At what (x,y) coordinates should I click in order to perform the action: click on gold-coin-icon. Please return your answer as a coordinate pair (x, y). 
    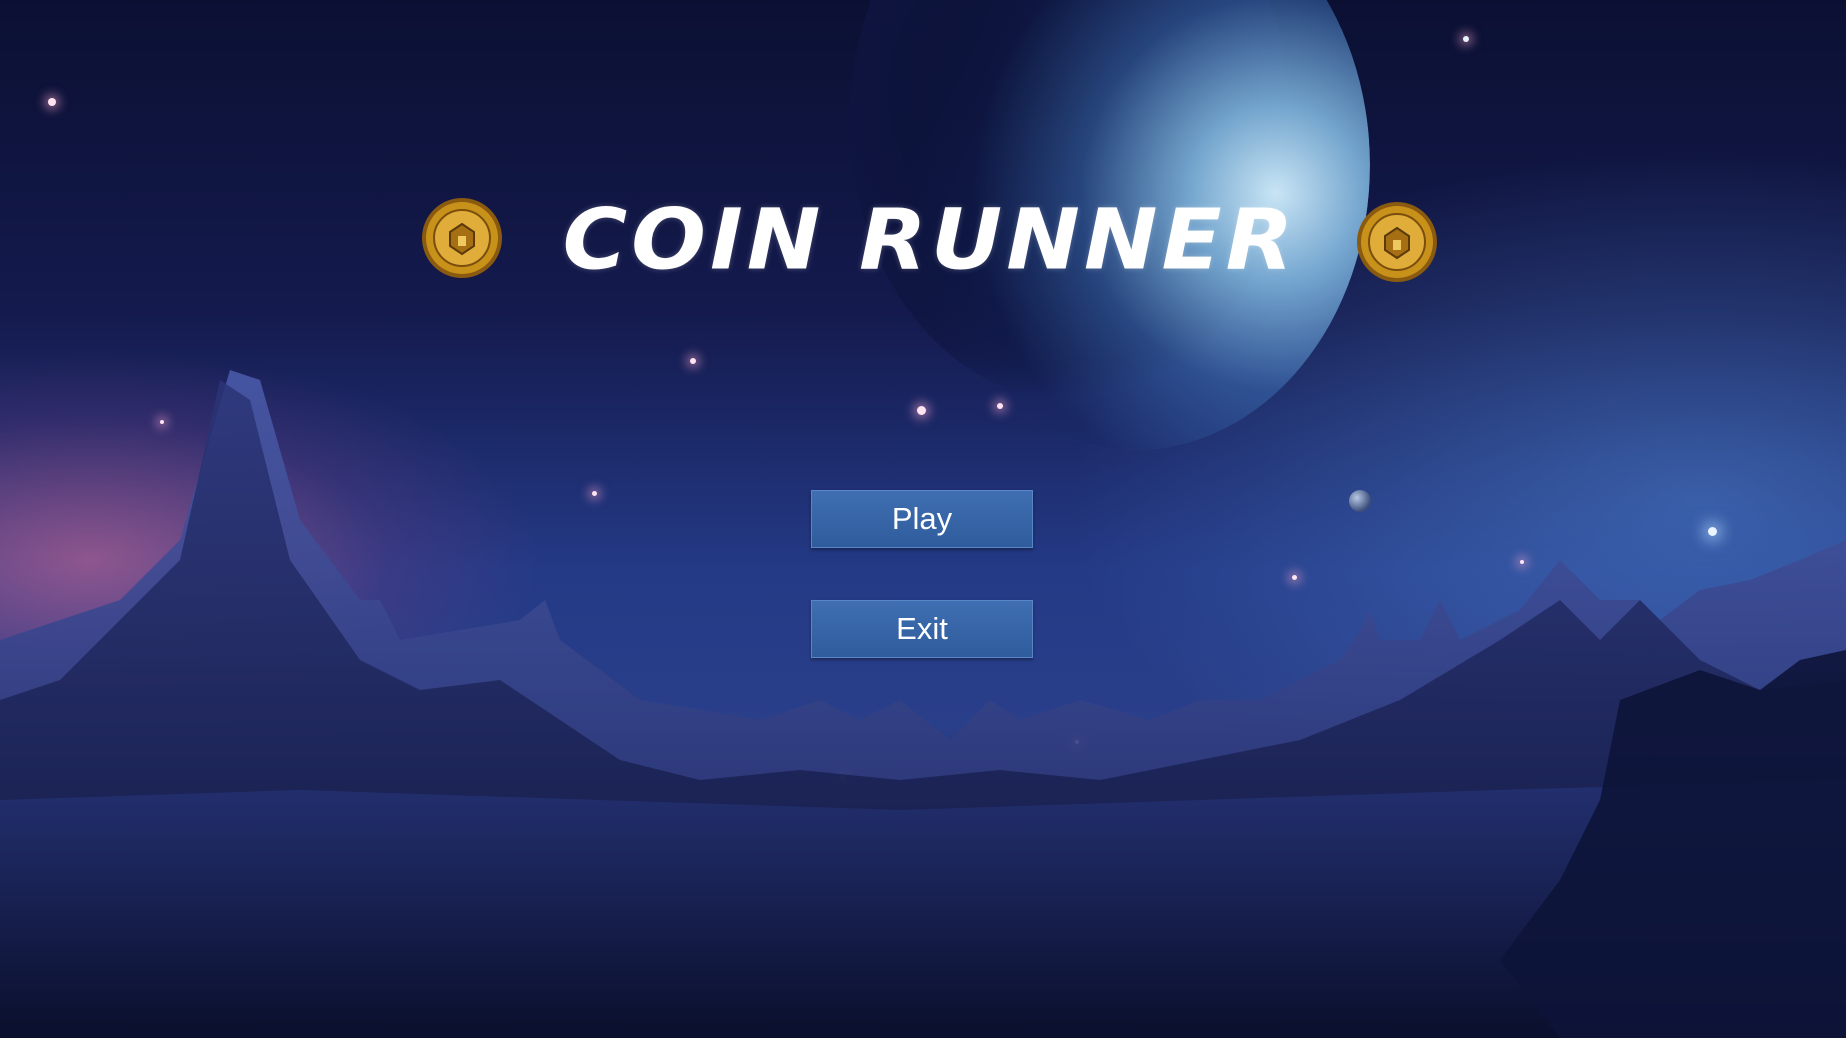
    Looking at the image, I should click on (1397, 242).